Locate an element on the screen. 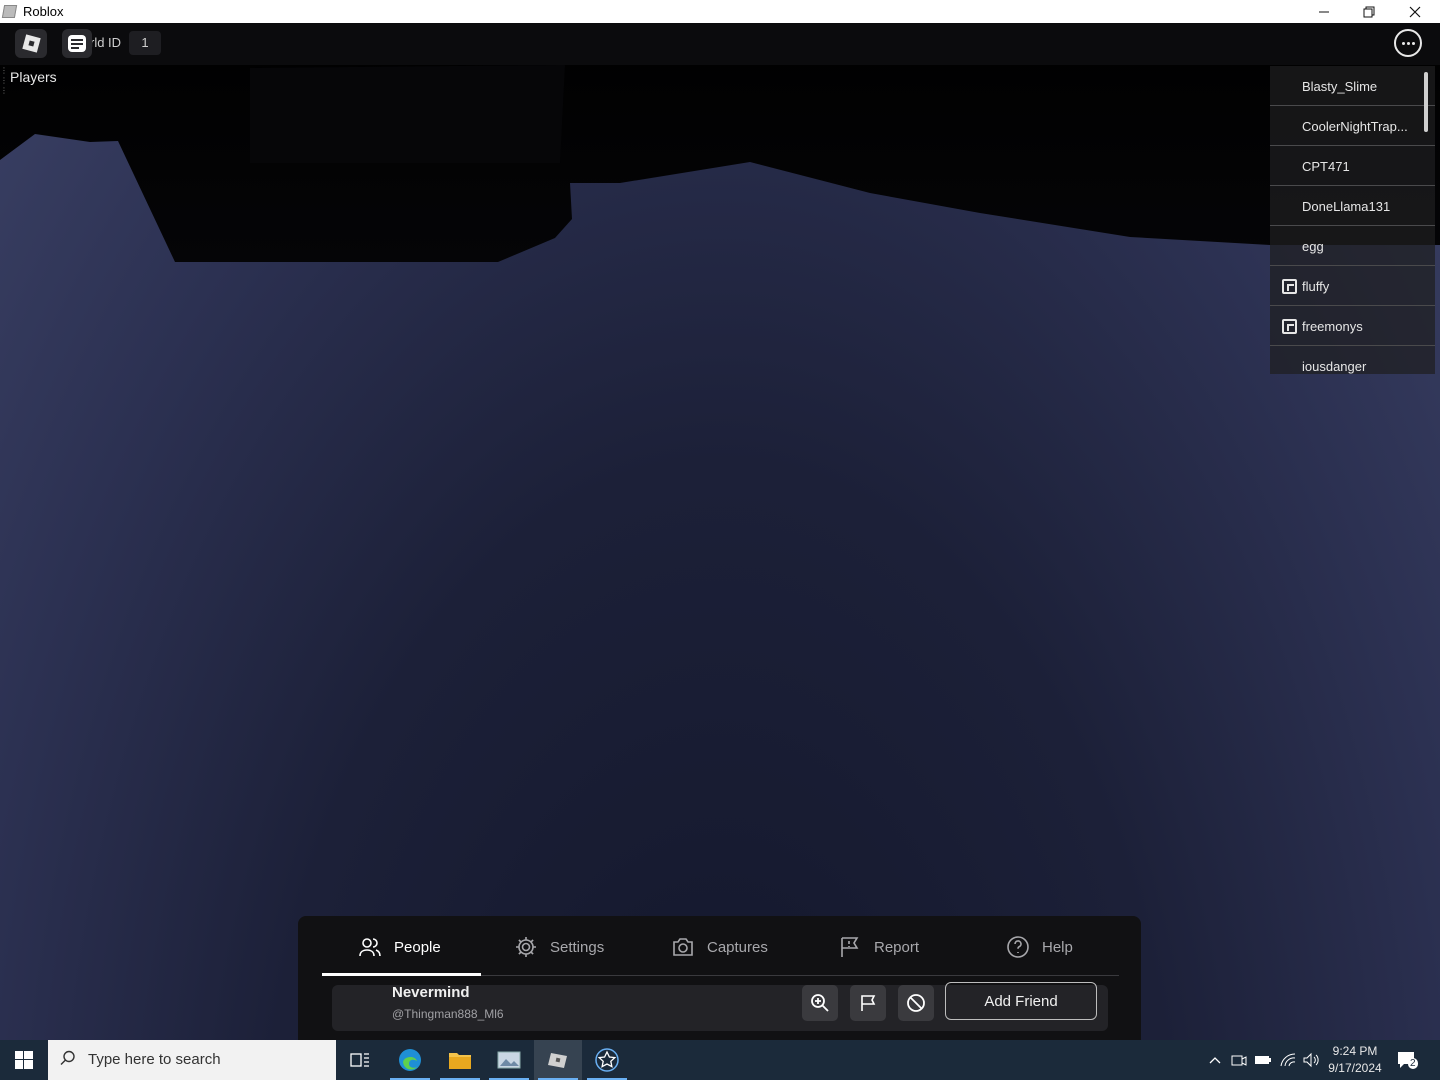  taskbar-clock: 9:24 PM 9/17/2024 is located at coordinates (1355, 1060).